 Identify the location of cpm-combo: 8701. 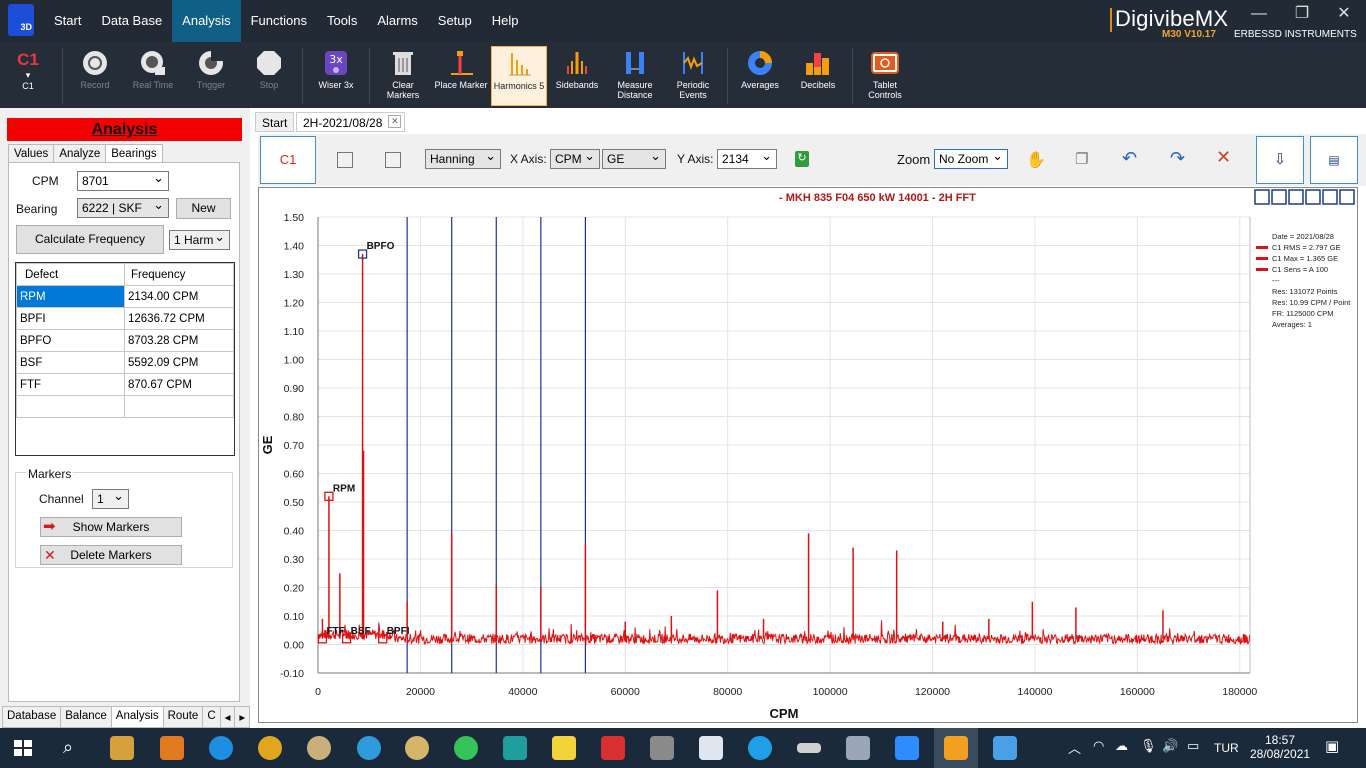
(123, 180).